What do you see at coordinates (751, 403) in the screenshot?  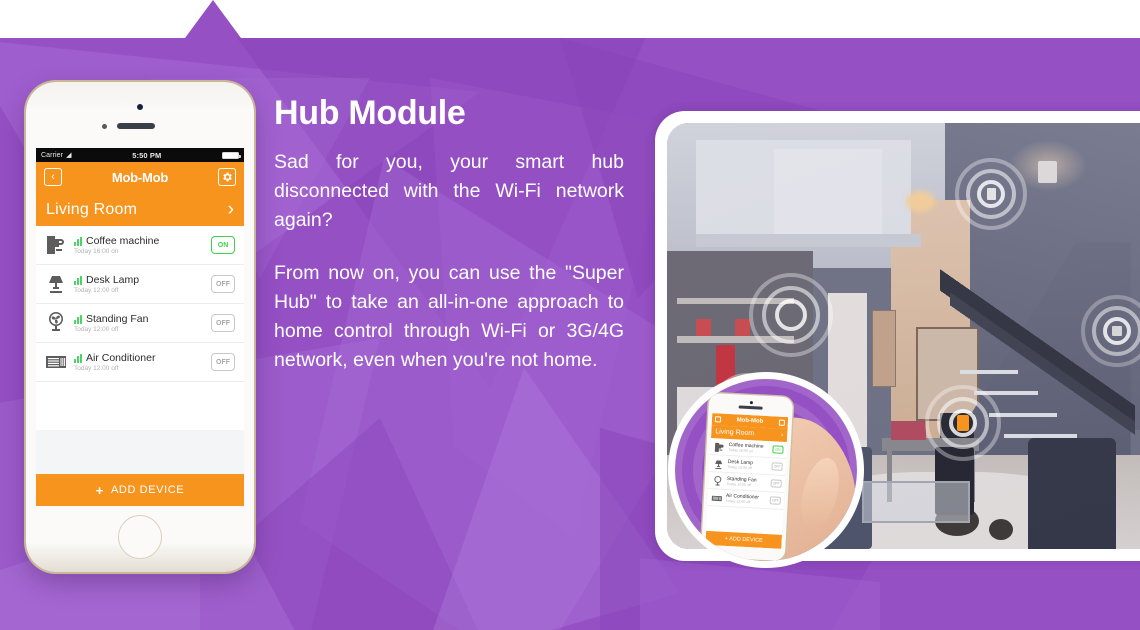 I see `mini-camera-icon` at bounding box center [751, 403].